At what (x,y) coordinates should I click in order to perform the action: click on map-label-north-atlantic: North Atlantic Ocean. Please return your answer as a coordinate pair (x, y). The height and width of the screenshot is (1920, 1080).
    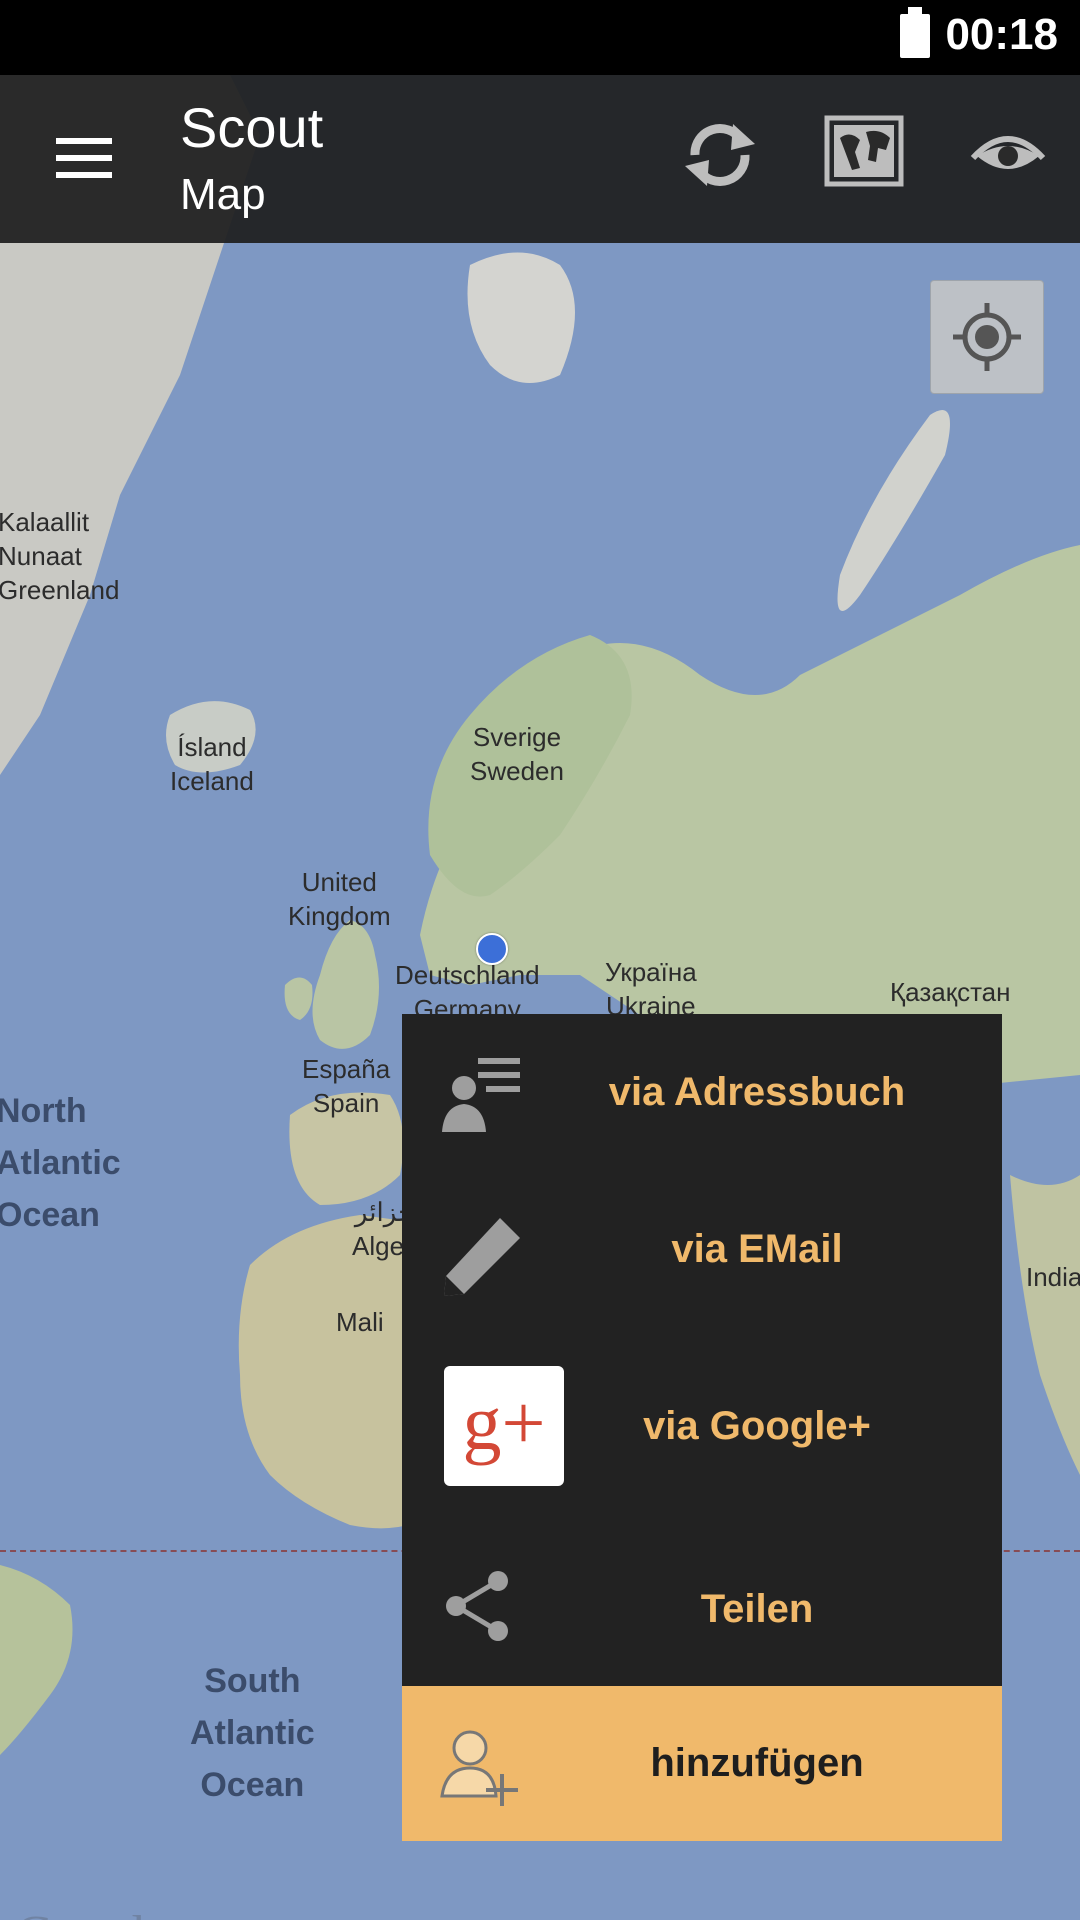
    Looking at the image, I should click on (60, 1163).